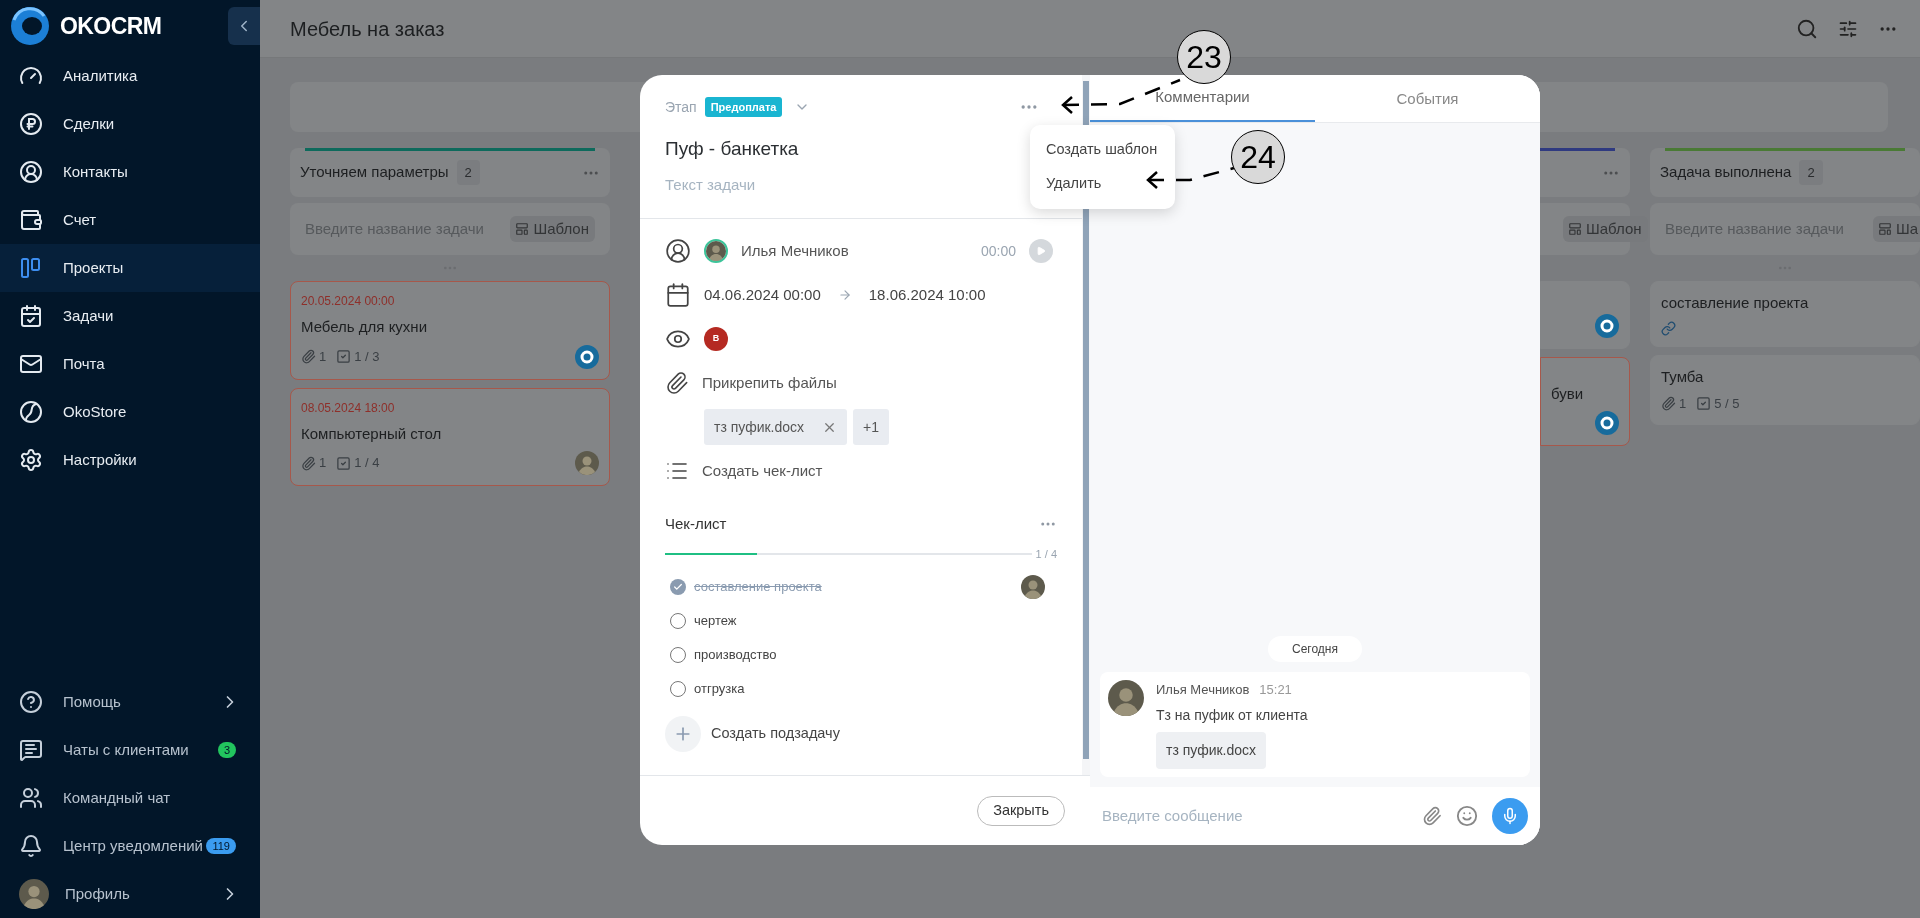 This screenshot has height=918, width=1920. I want to click on attach-files-link: Прикрепить файлы, so click(769, 383).